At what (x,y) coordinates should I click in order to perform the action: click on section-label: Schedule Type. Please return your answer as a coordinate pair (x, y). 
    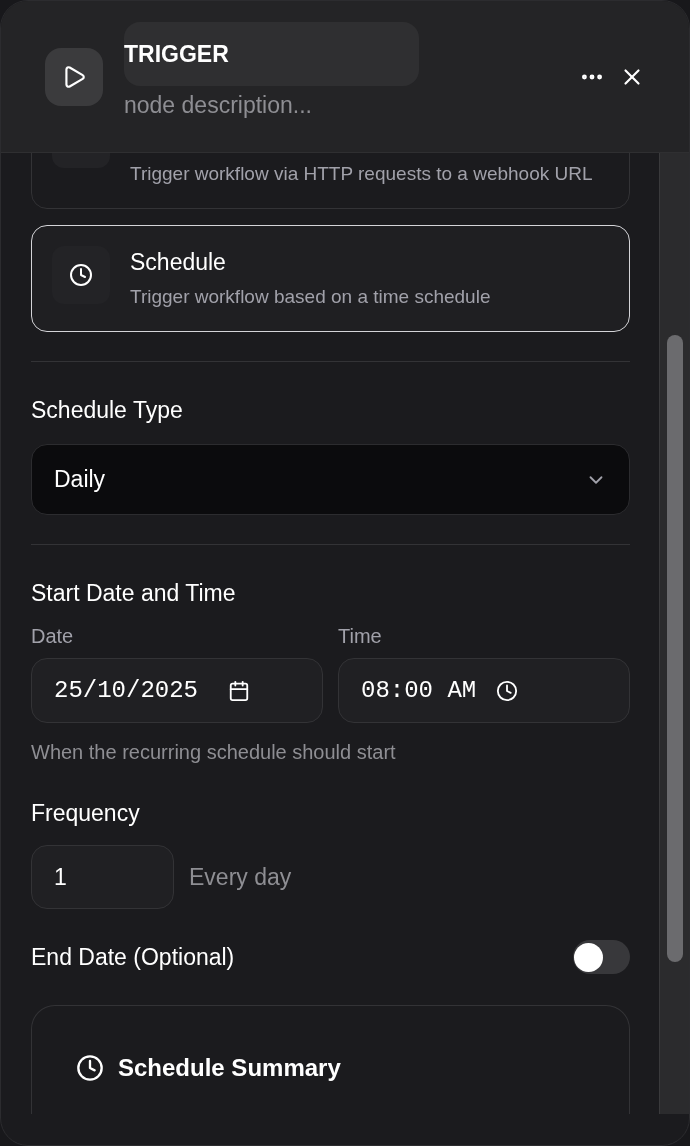
    Looking at the image, I should click on (107, 410).